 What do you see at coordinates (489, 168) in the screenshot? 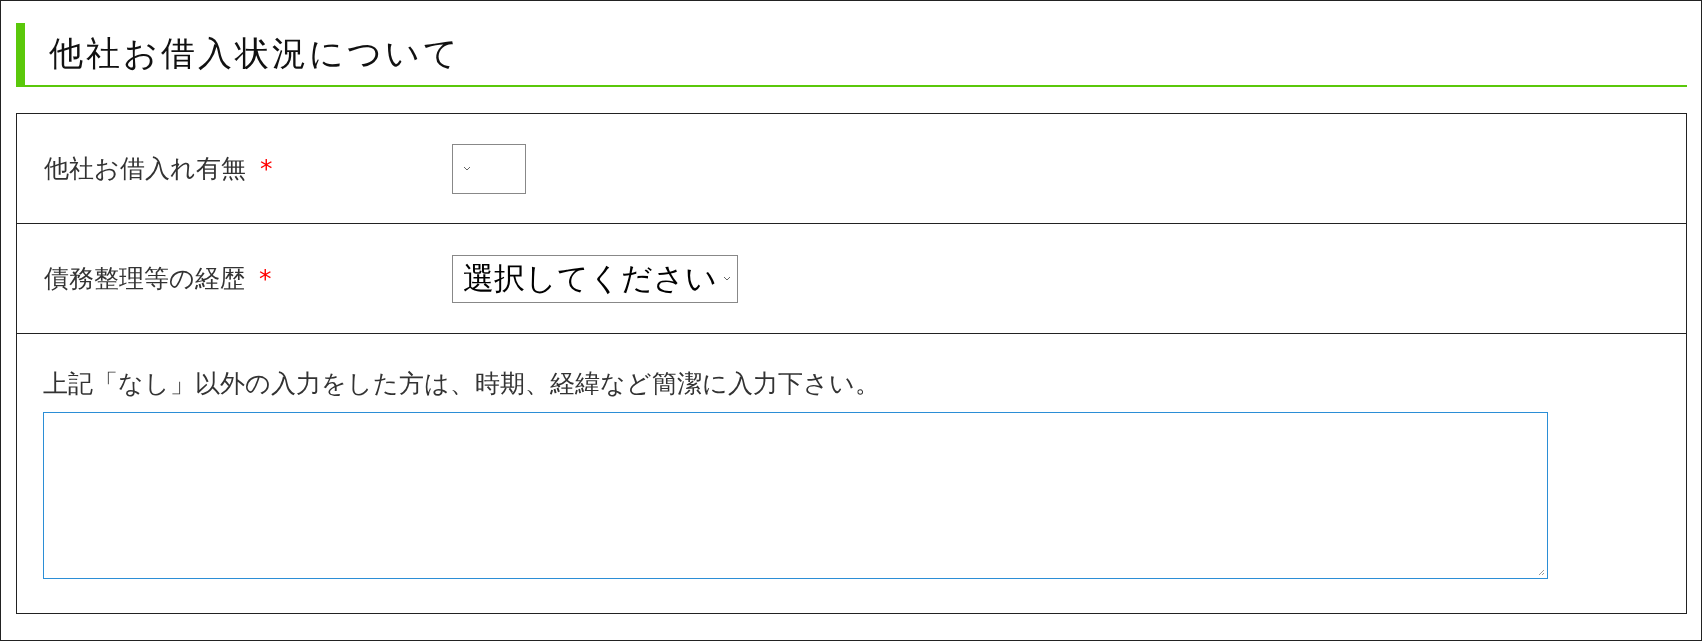
I see `dropdown` at bounding box center [489, 168].